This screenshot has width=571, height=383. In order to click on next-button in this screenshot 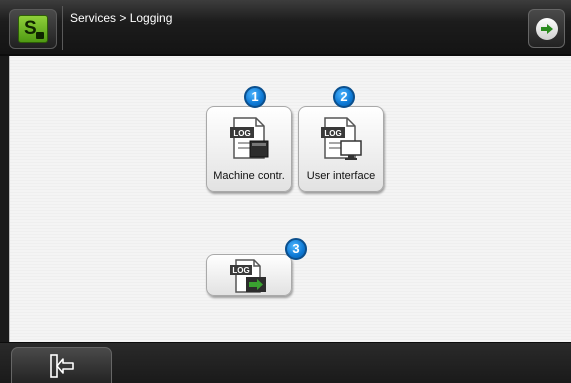, I will do `click(546, 28)`.